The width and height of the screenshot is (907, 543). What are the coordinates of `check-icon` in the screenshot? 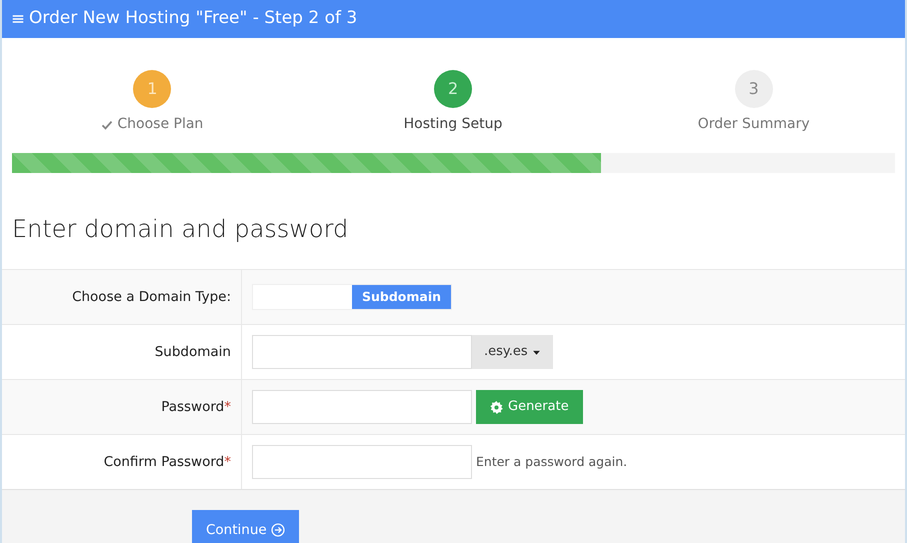 It's located at (107, 124).